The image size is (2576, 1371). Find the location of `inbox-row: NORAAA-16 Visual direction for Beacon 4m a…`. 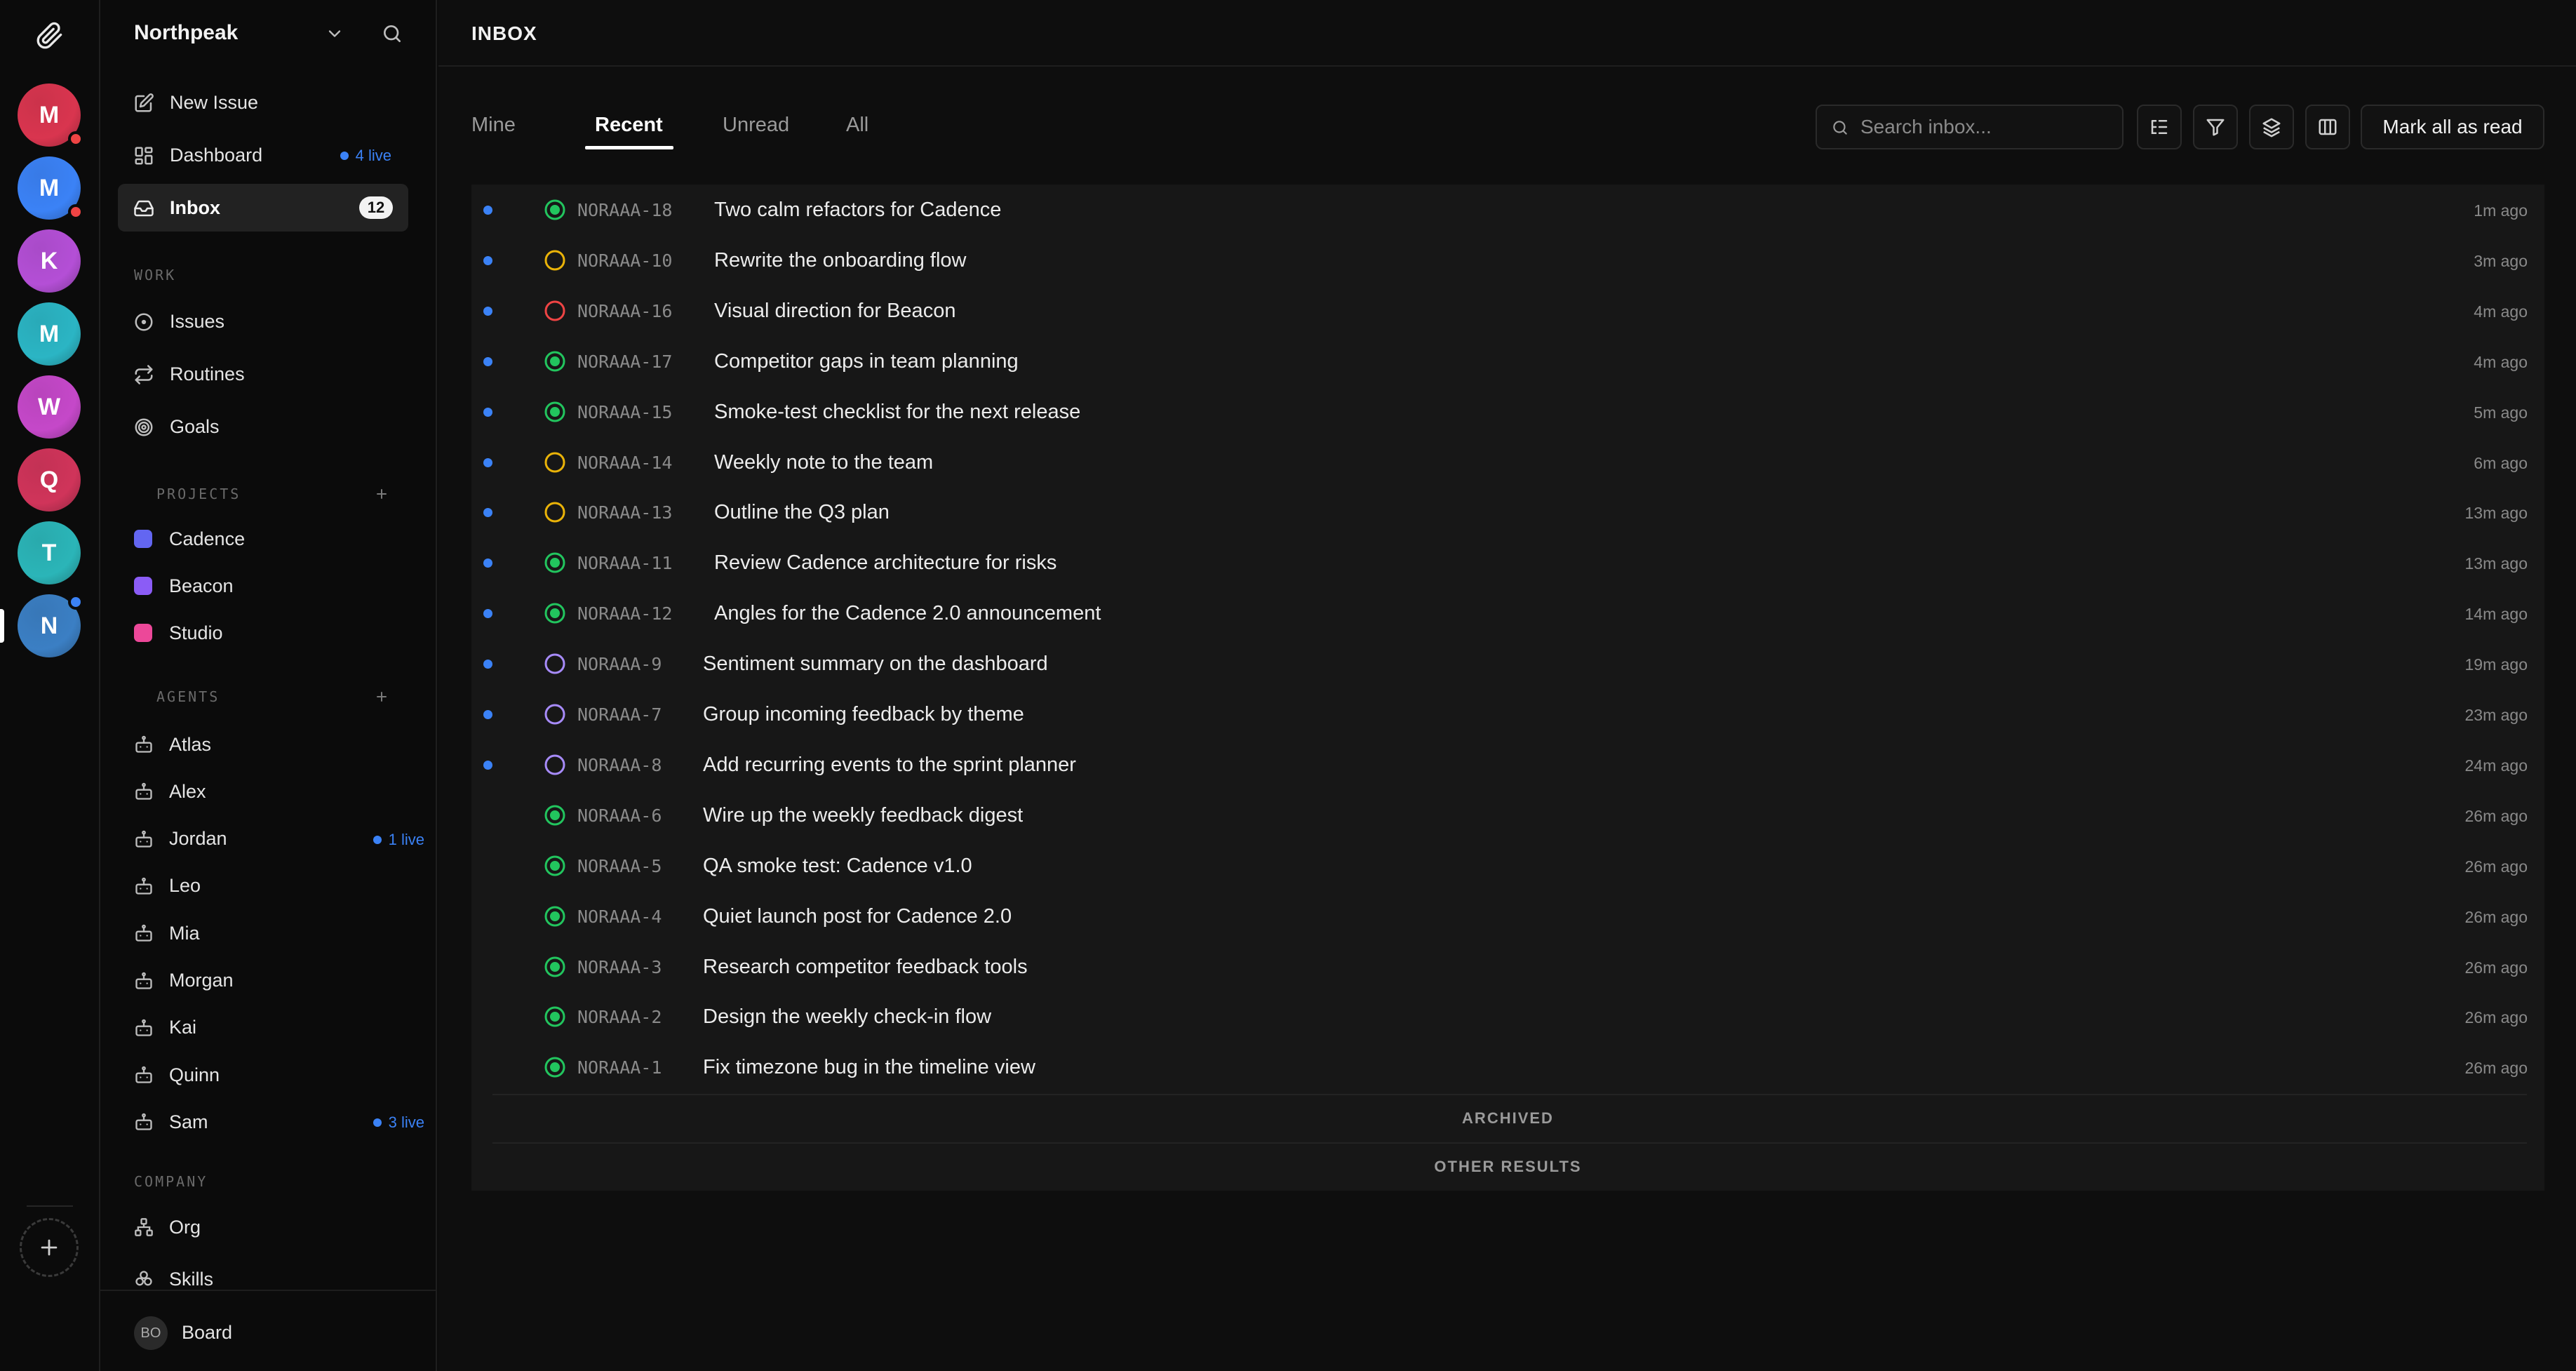

inbox-row: NORAAA-16 Visual direction for Beacon 4m a… is located at coordinates (1507, 311).